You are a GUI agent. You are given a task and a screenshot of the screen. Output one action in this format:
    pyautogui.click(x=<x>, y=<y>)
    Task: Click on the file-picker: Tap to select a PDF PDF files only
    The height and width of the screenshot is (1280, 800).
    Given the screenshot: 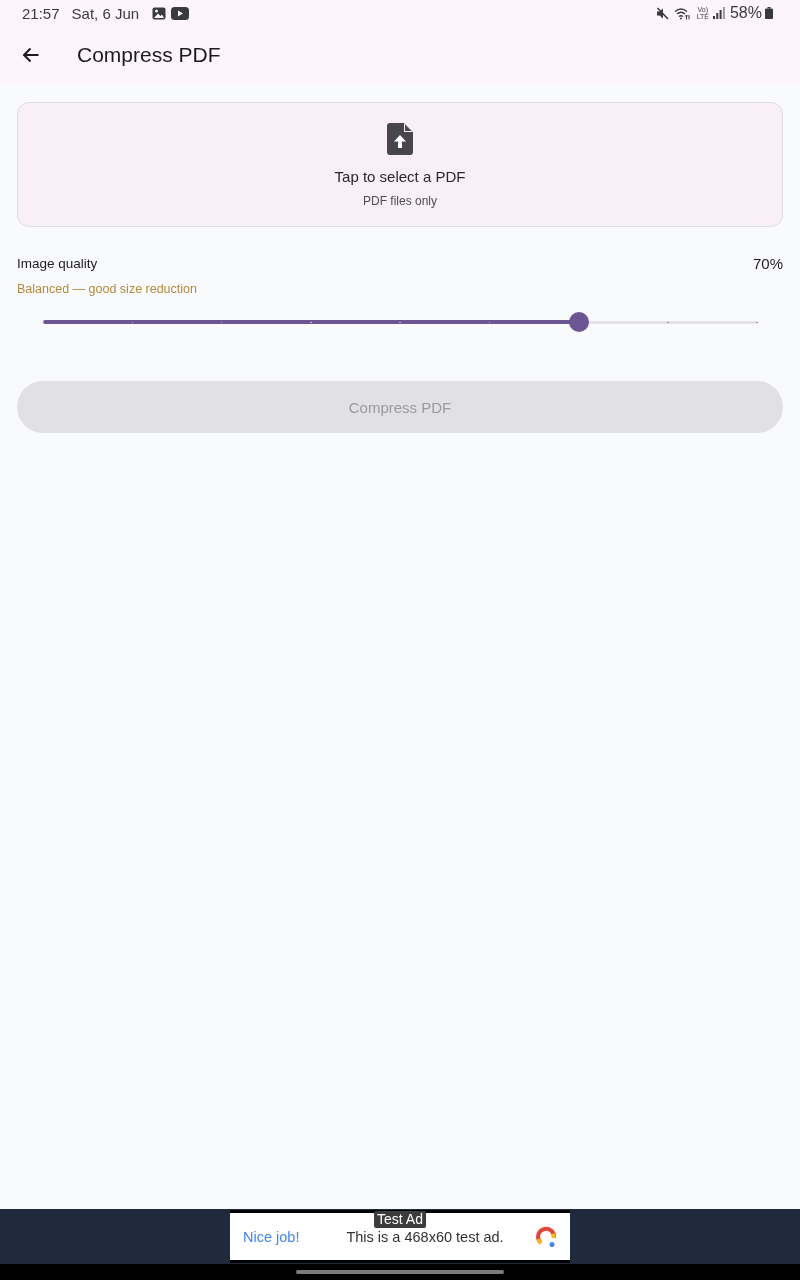 What is the action you would take?
    pyautogui.click(x=400, y=164)
    